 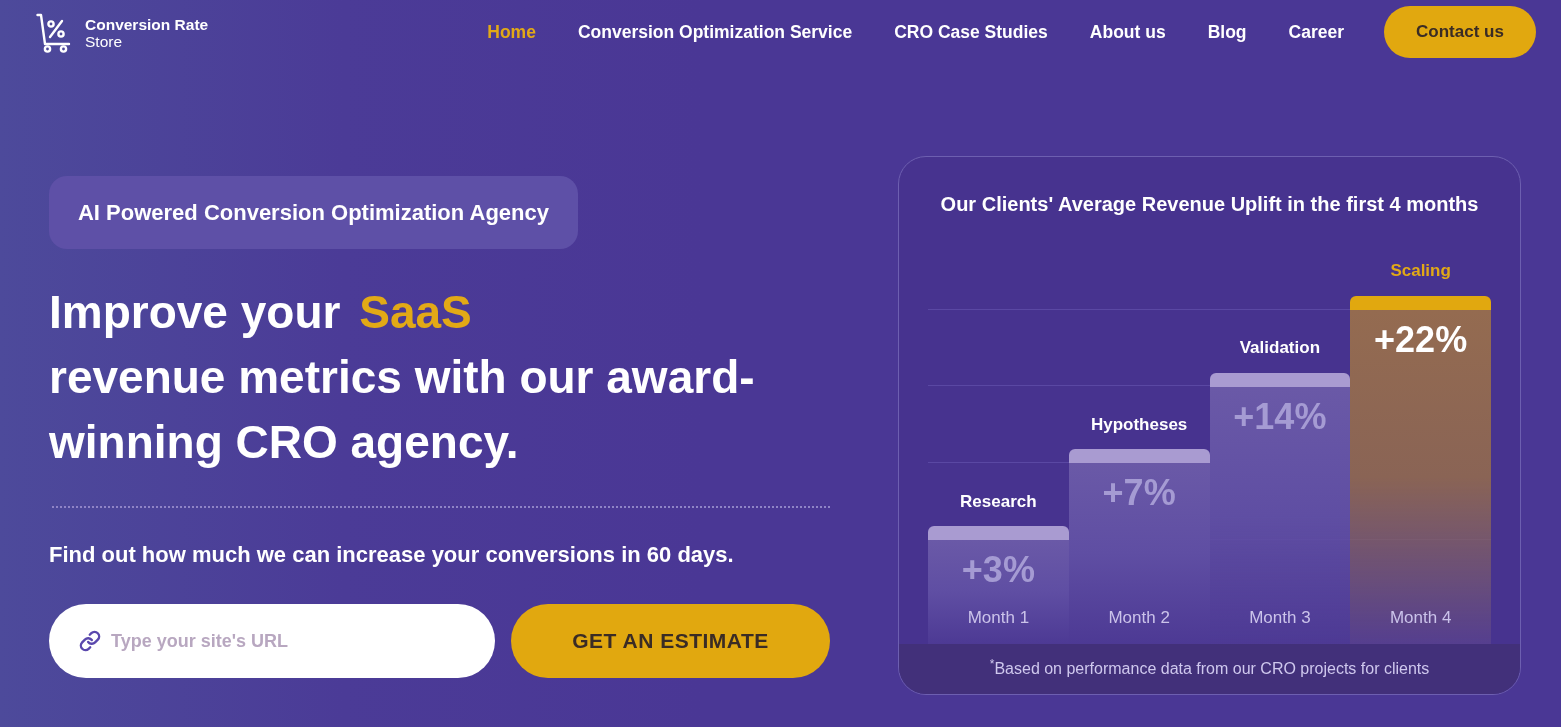 What do you see at coordinates (313, 212) in the screenshot?
I see `tagline-badge: AI Powered Conversion Optimization Agency` at bounding box center [313, 212].